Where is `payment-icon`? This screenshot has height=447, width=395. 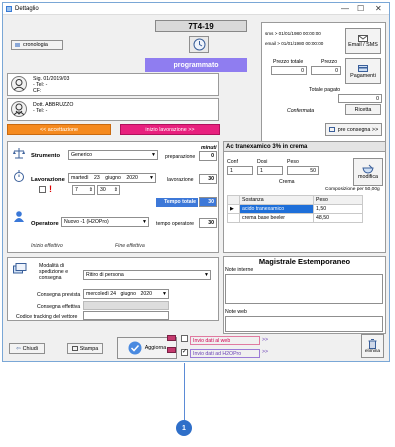
payment-icon is located at coordinates (363, 68).